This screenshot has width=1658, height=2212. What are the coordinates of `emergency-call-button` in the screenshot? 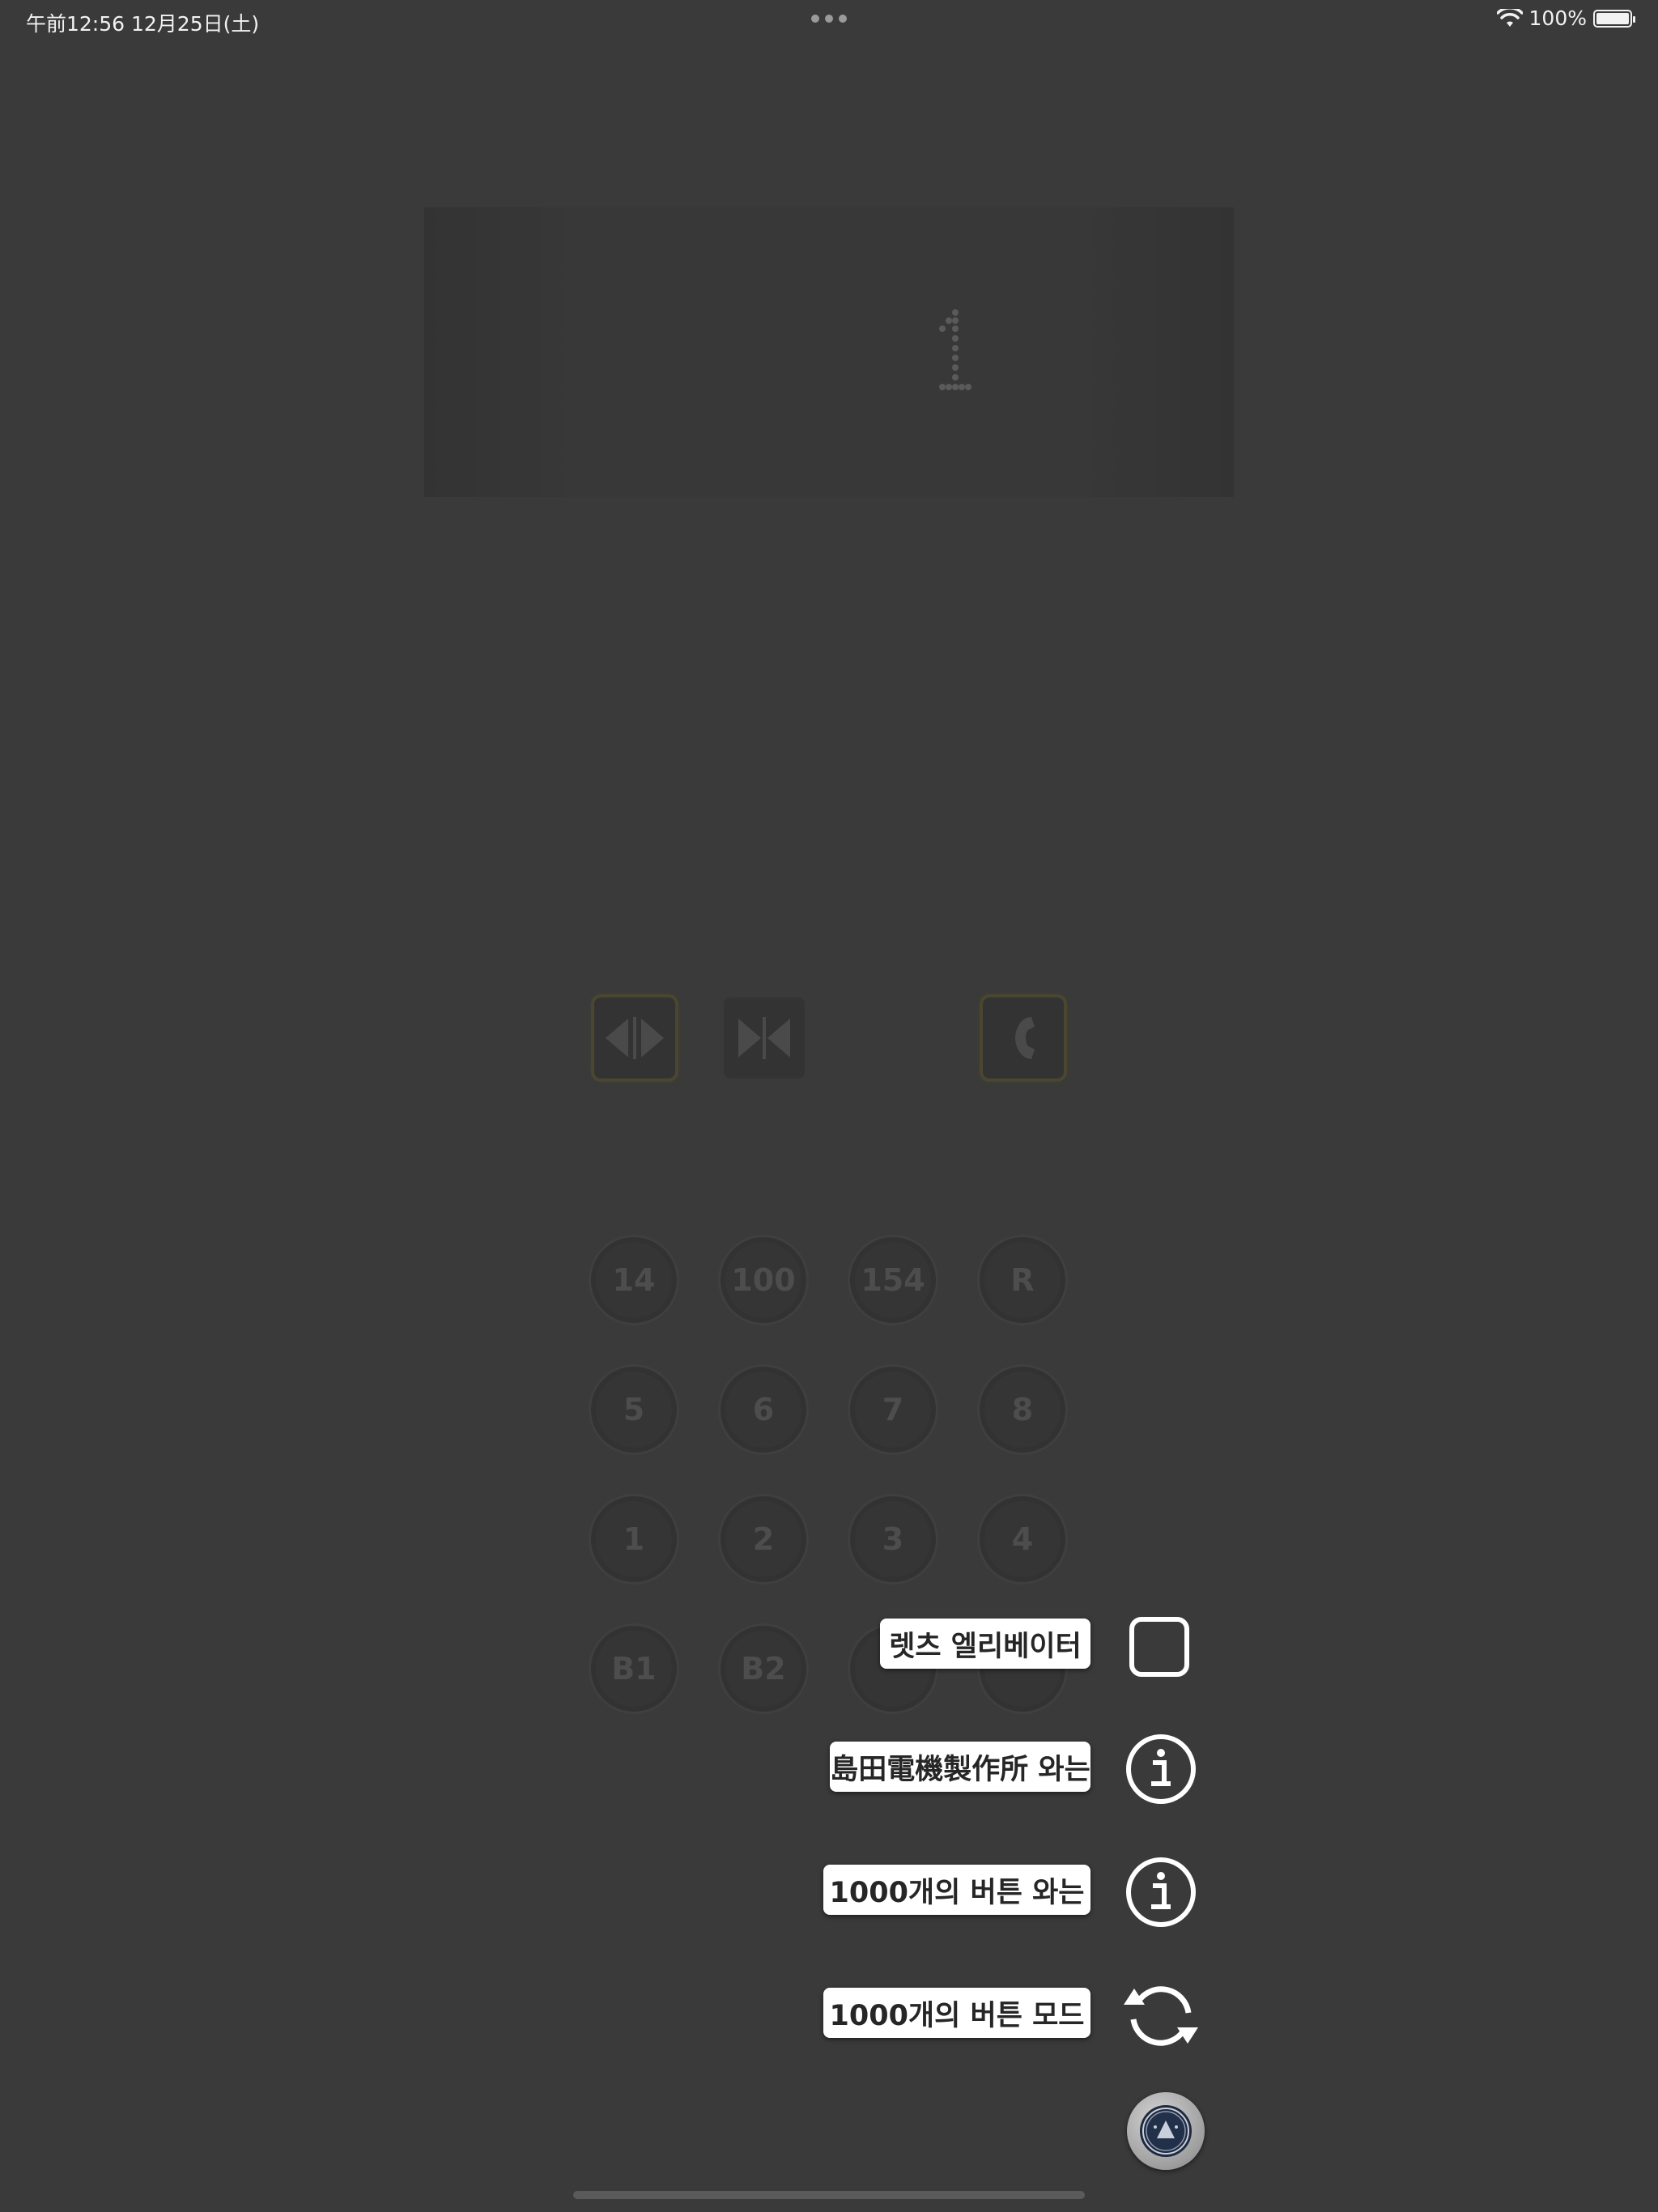 It's located at (1023, 1038).